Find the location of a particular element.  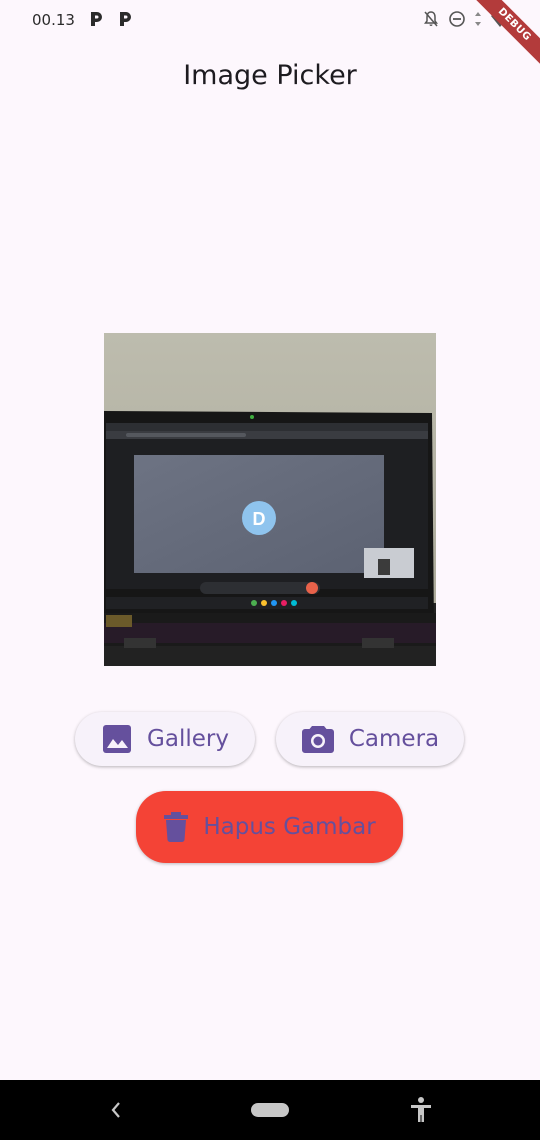

gallery-button: Gallery is located at coordinates (165, 739).